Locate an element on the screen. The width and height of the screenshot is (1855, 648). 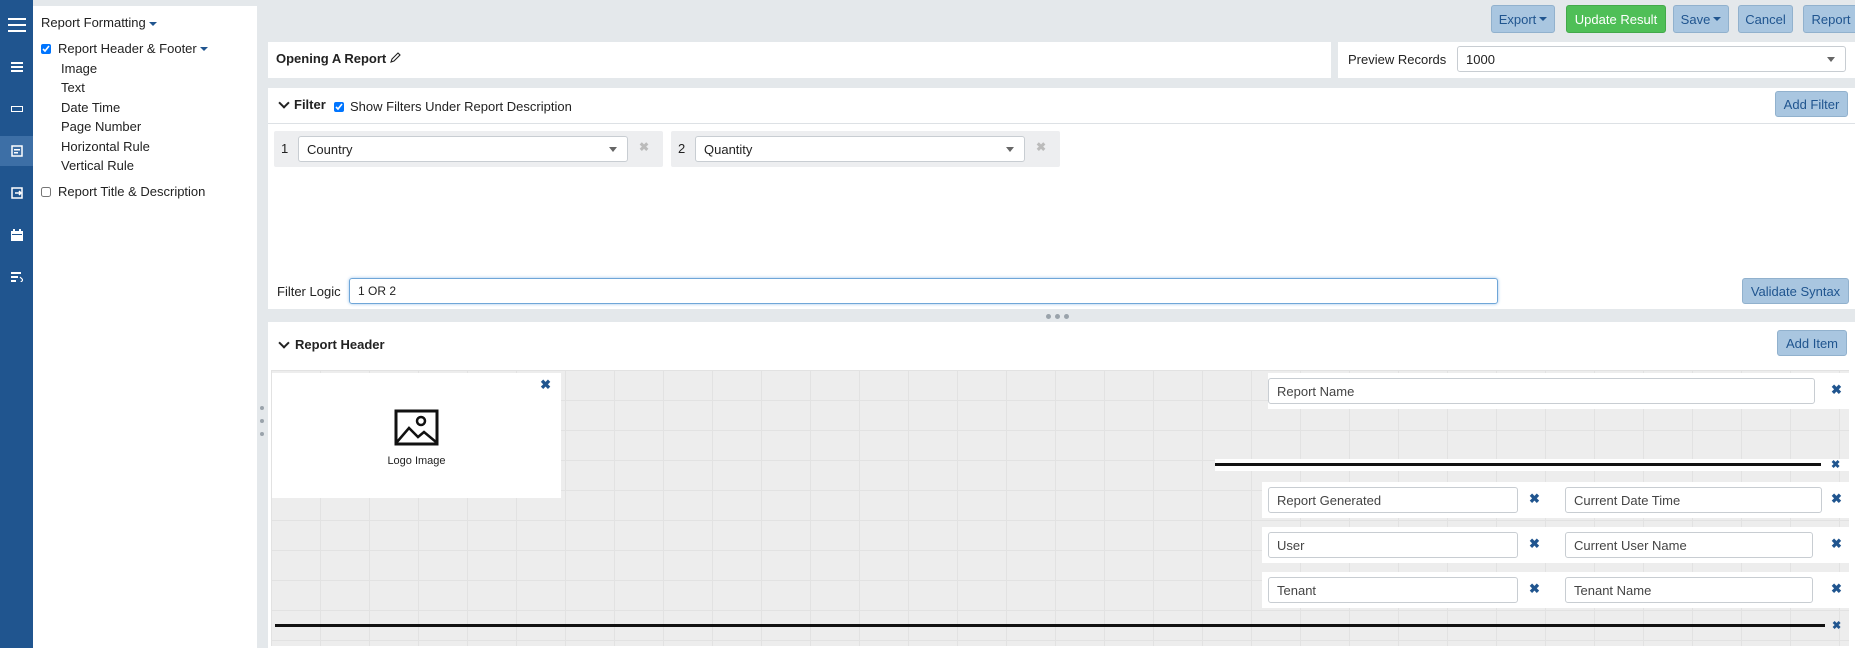
filter-logic-panel: Filter Logic 1 OR 2 Validate Syntax is located at coordinates (1061, 291).